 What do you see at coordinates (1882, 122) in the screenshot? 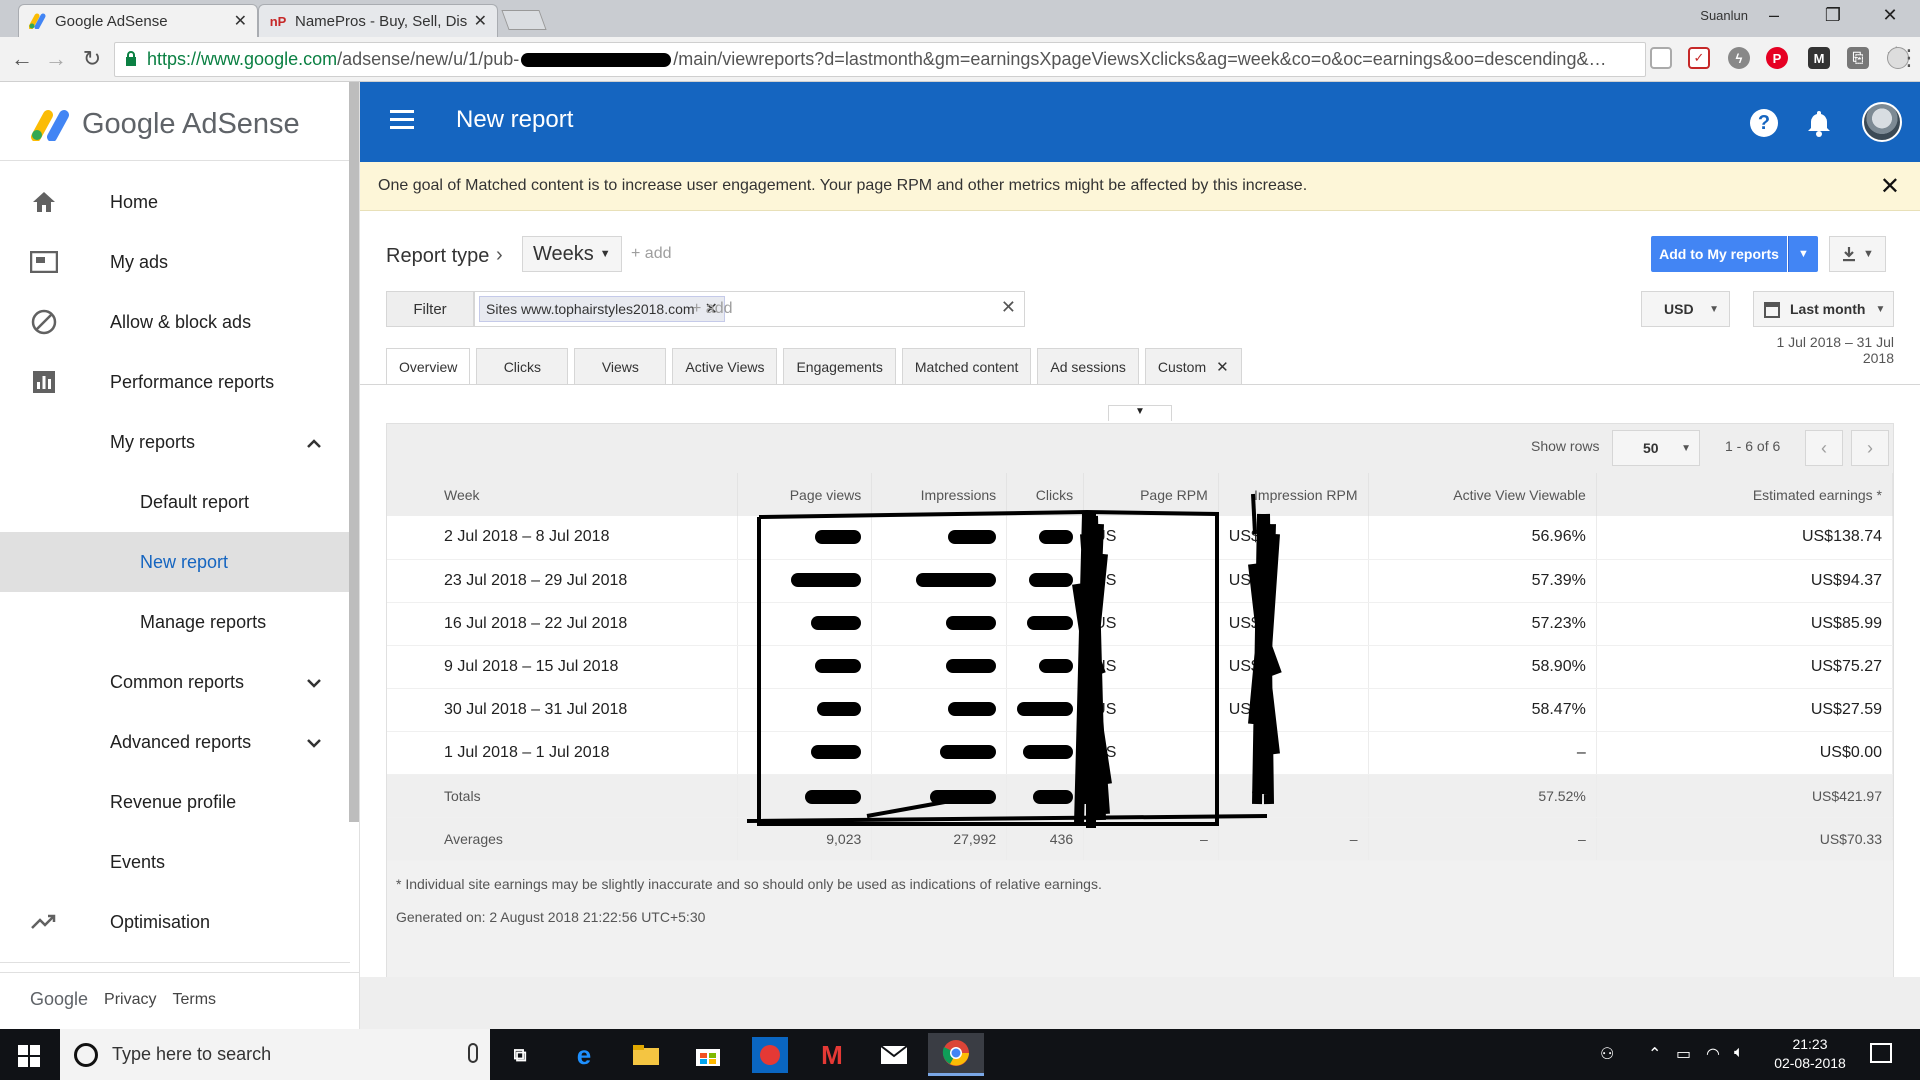
I see `avatar` at bounding box center [1882, 122].